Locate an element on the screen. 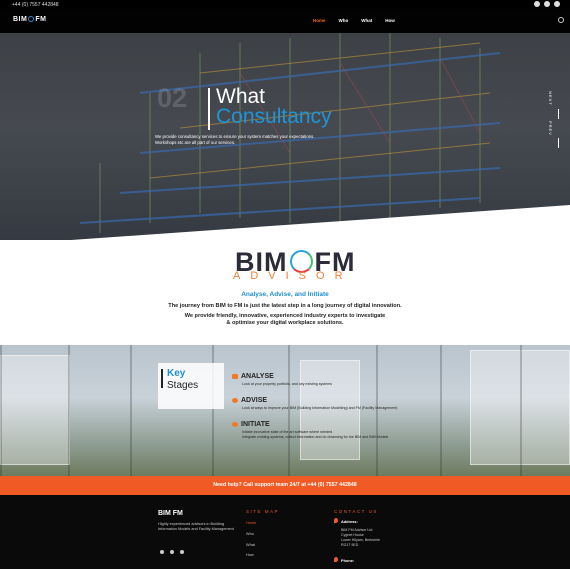 The image size is (570, 569). top-socials is located at coordinates (547, 4).